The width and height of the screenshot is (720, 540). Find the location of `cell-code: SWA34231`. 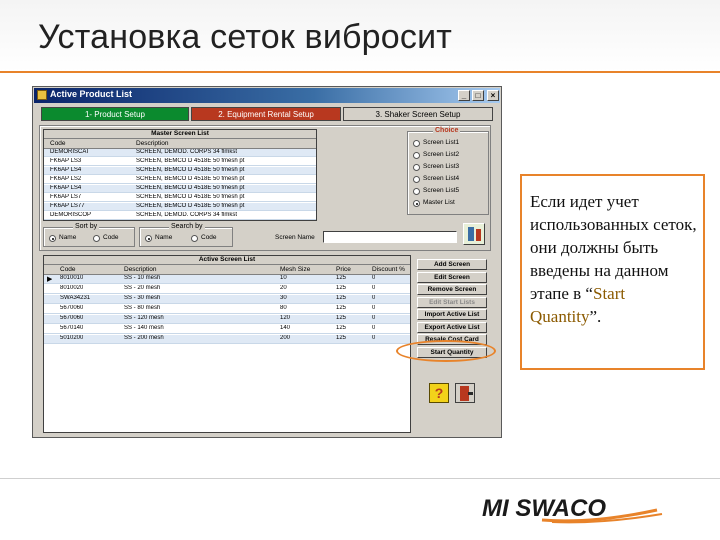

cell-code: SWA34231 is located at coordinates (75, 298).